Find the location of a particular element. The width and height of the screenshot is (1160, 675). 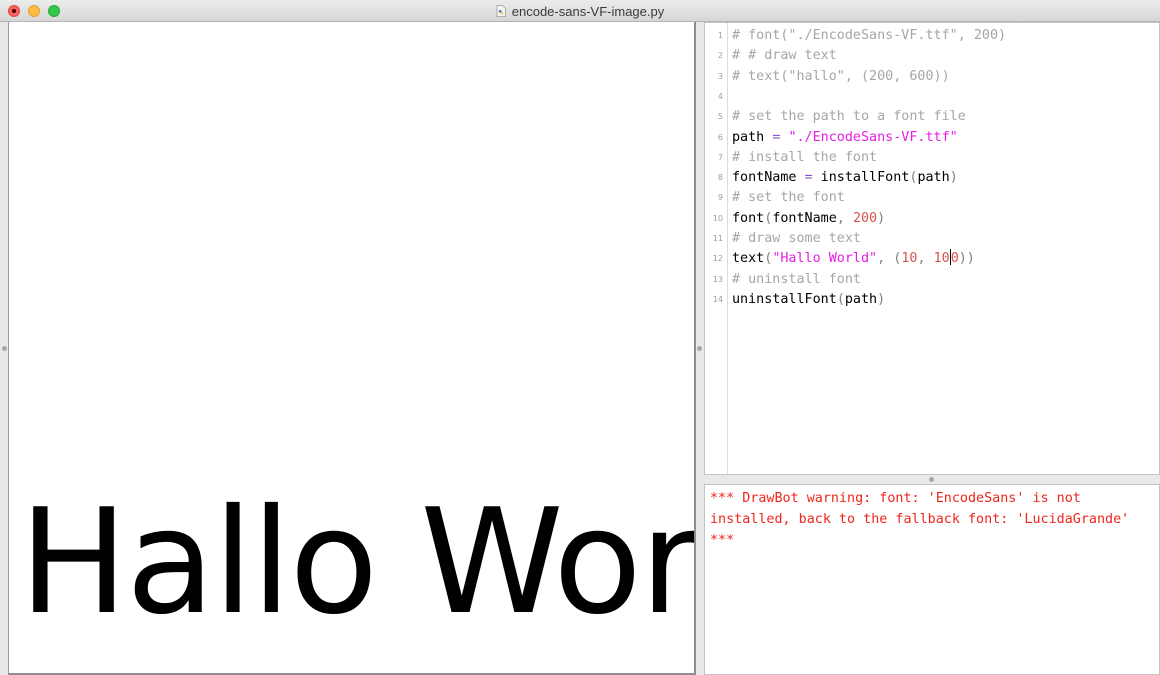

code-token: # text("hallo", (200, 600)) is located at coordinates (841, 76).